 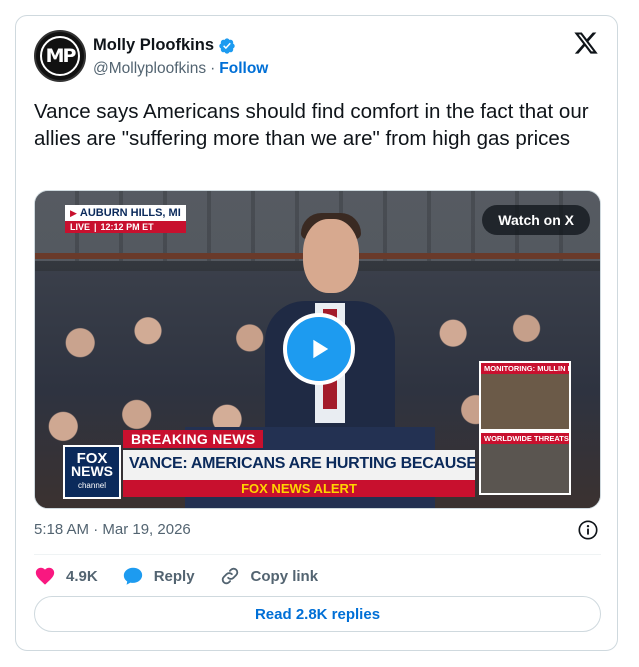 What do you see at coordinates (153, 45) in the screenshot?
I see `author-display-name: Molly Ploofkins` at bounding box center [153, 45].